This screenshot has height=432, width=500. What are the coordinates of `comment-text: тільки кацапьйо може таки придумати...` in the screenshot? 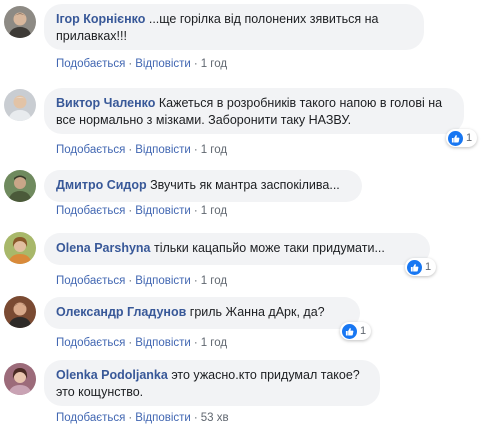 It's located at (267, 248).